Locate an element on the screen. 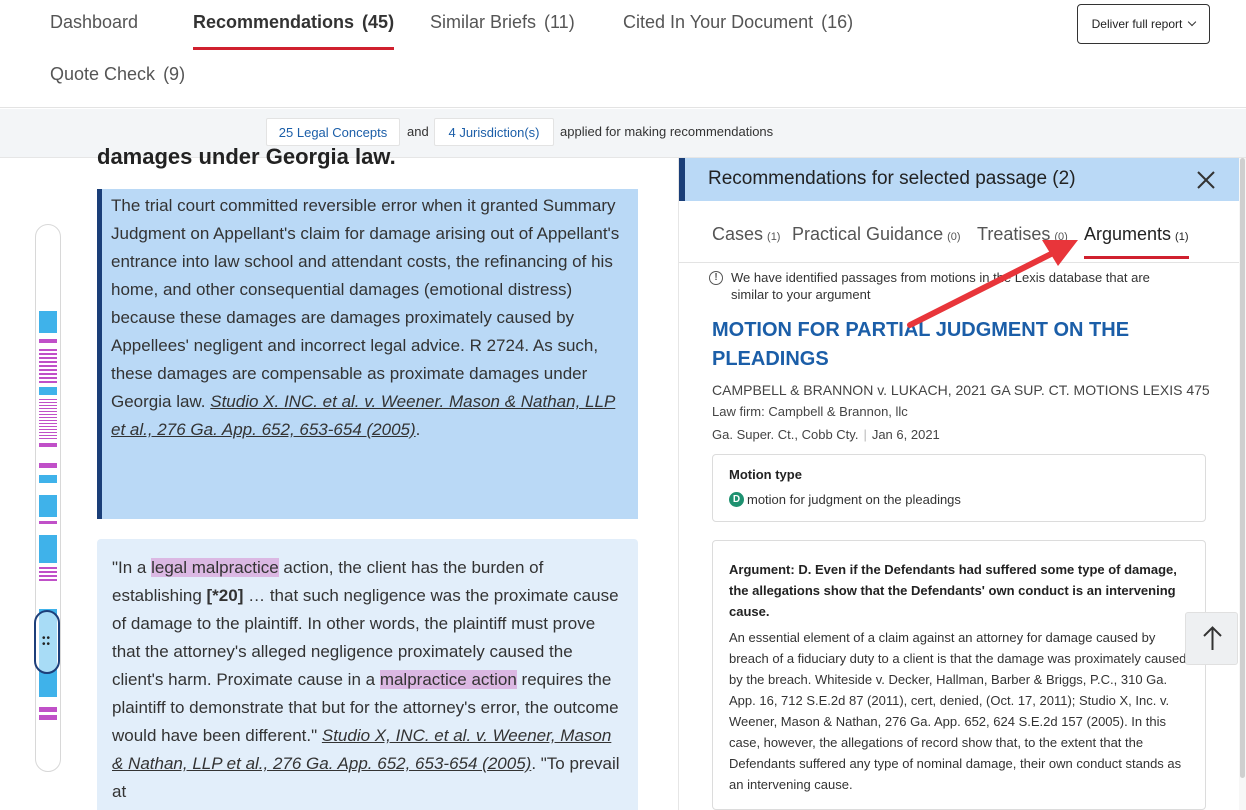 The width and height of the screenshot is (1246, 810). tab-quote-check: Quote Check (9) is located at coordinates (117, 74).